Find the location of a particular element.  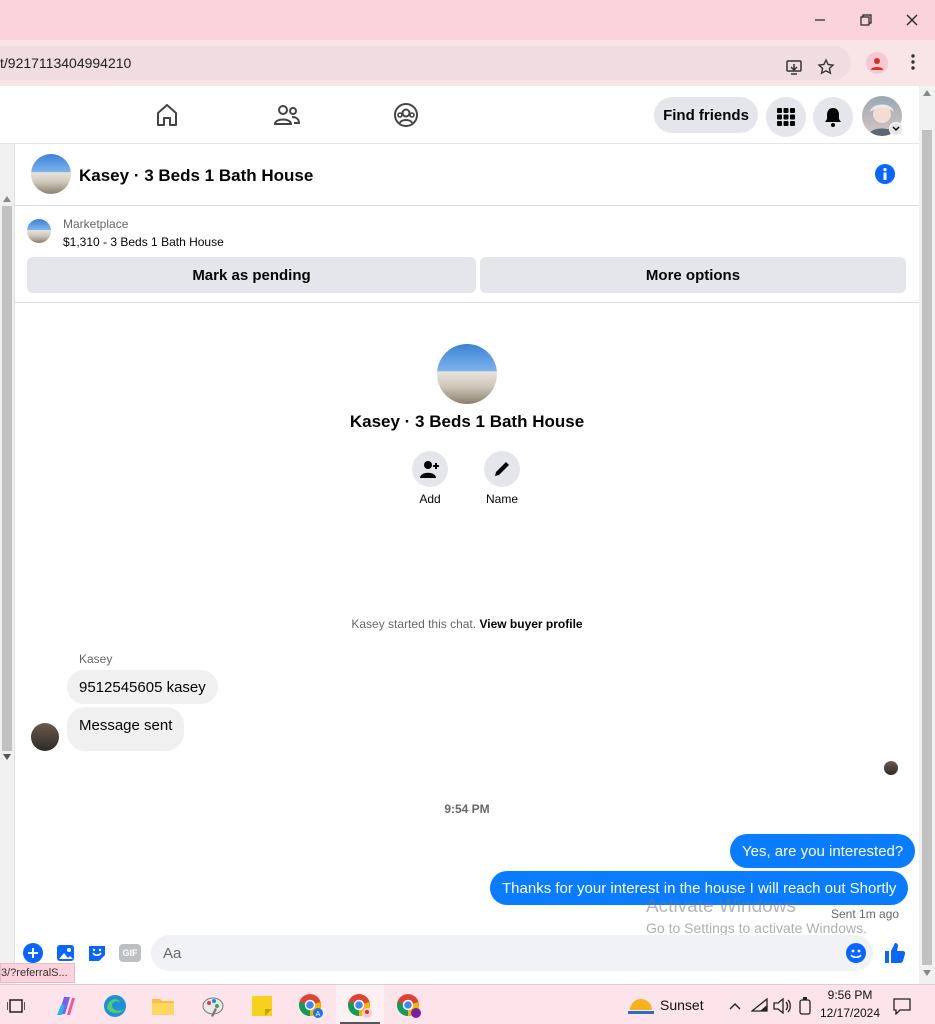

time-divider: 9:54 PM is located at coordinates (467, 809).